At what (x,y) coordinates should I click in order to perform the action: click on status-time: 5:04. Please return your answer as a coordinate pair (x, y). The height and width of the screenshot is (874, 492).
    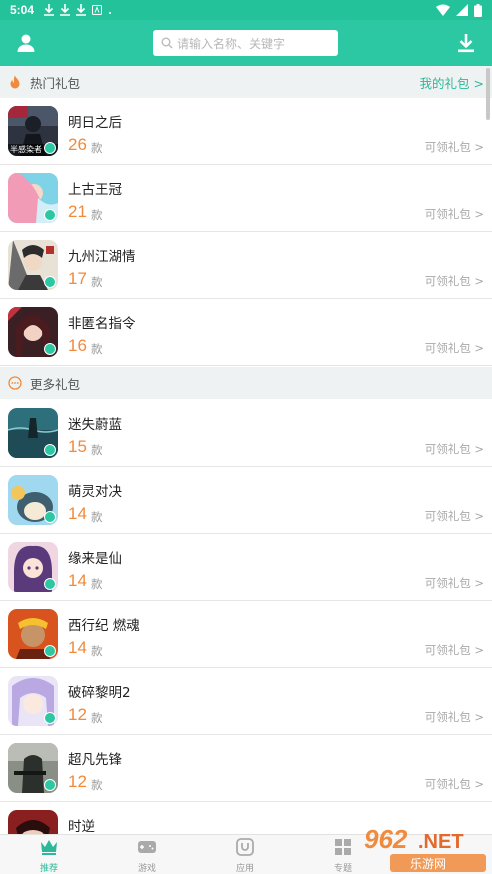
    Looking at the image, I should click on (22, 10).